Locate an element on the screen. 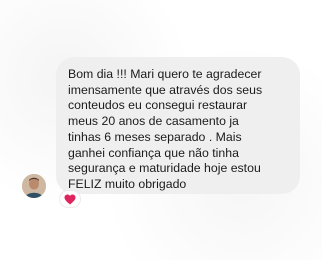  heart-icon is located at coordinates (70, 199).